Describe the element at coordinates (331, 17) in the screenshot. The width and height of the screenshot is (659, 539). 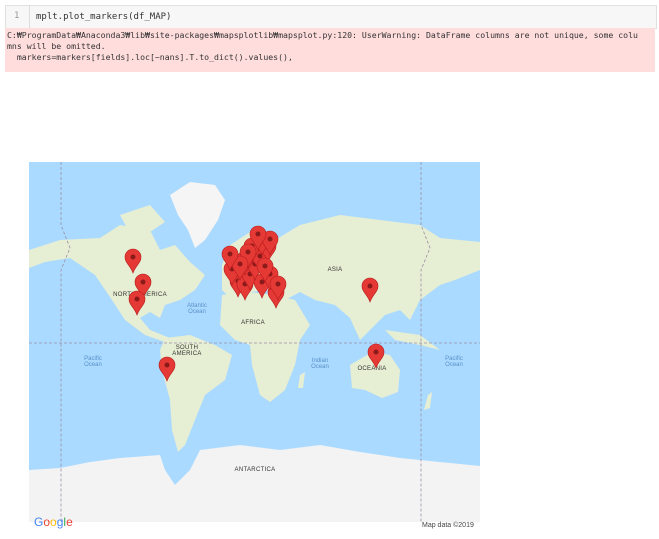
I see `code-cell: 1 mplt.plot_markers(df_MAP)` at that location.